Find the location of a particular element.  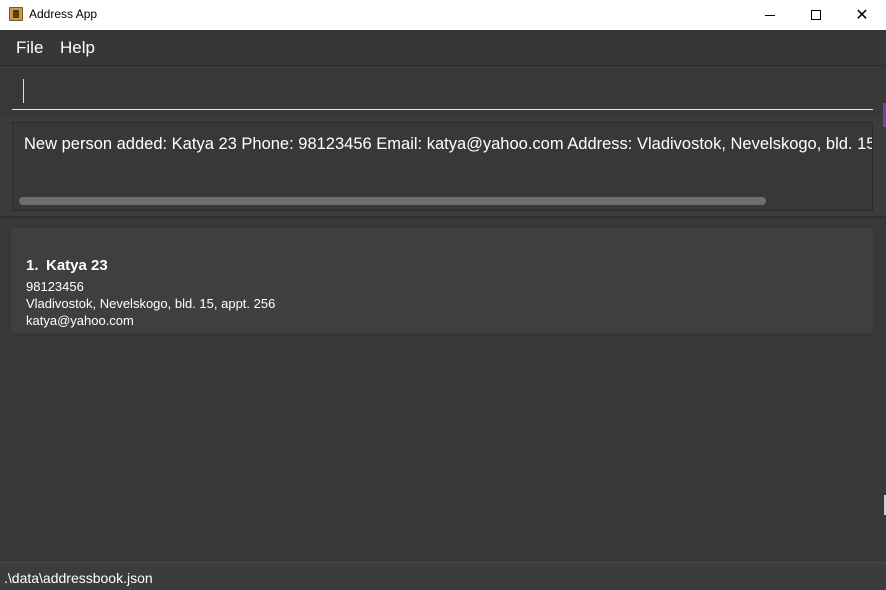

person-email: katya@yahoo.com is located at coordinates (80, 320).